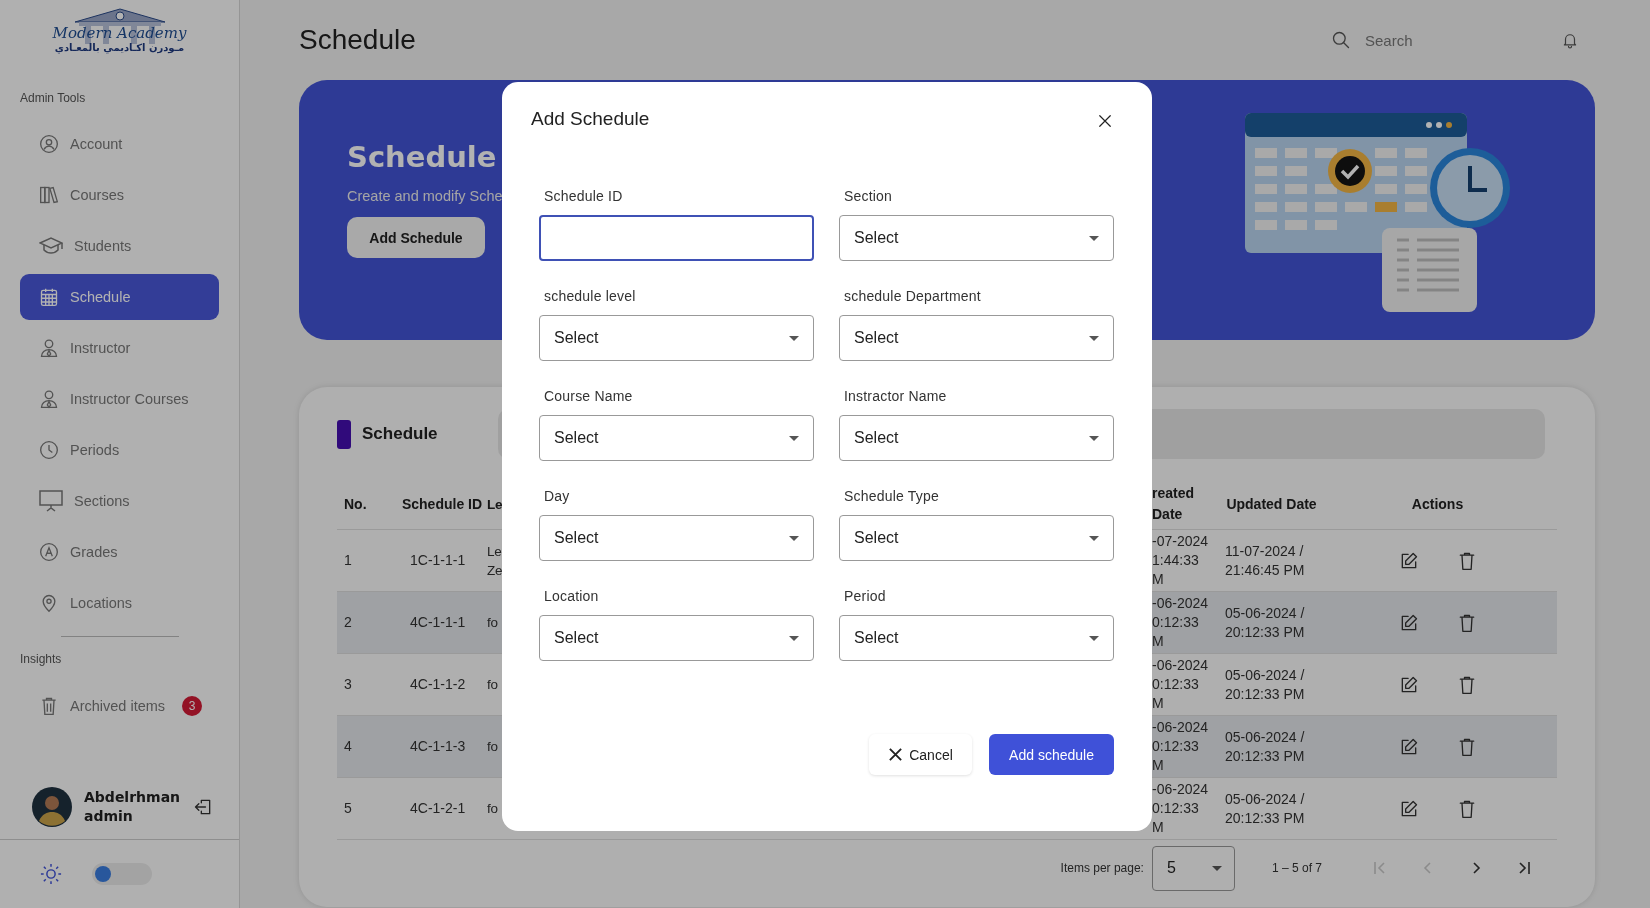 The image size is (1650, 908). What do you see at coordinates (357, 40) in the screenshot?
I see `page-title: Schedule` at bounding box center [357, 40].